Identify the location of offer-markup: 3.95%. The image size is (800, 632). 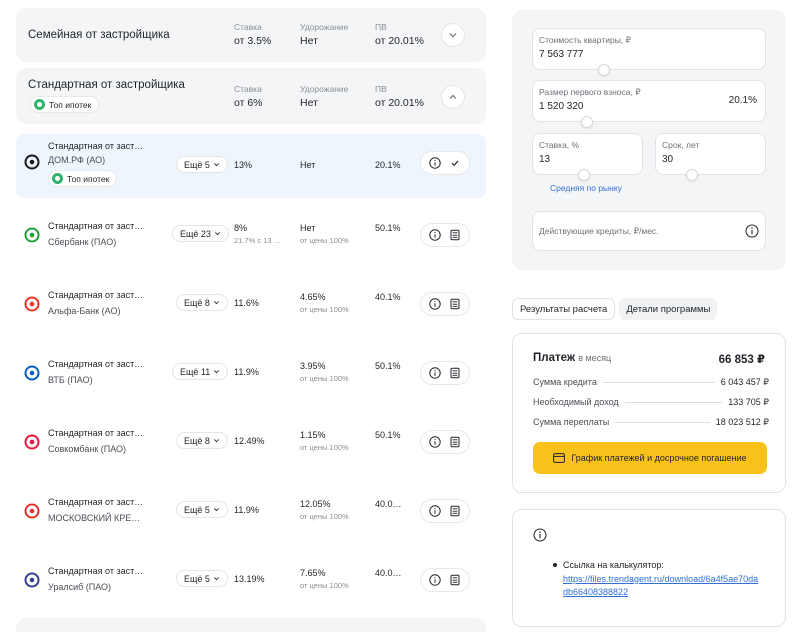
(313, 366).